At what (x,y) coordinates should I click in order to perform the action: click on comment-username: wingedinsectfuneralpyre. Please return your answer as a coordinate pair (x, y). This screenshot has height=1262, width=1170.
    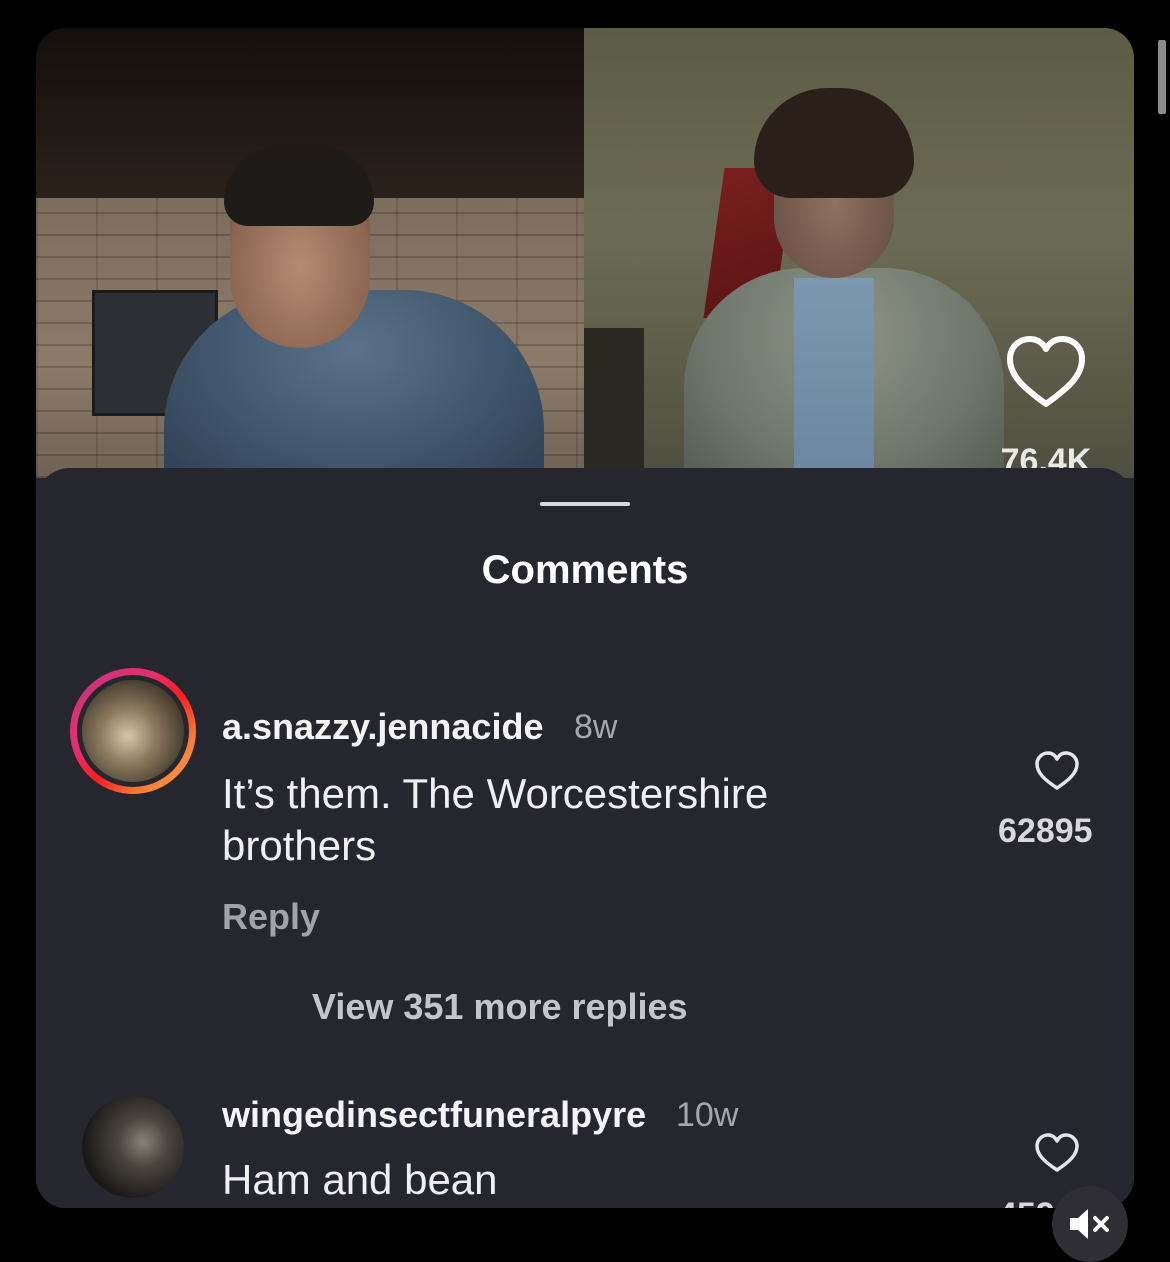
    Looking at the image, I should click on (434, 1115).